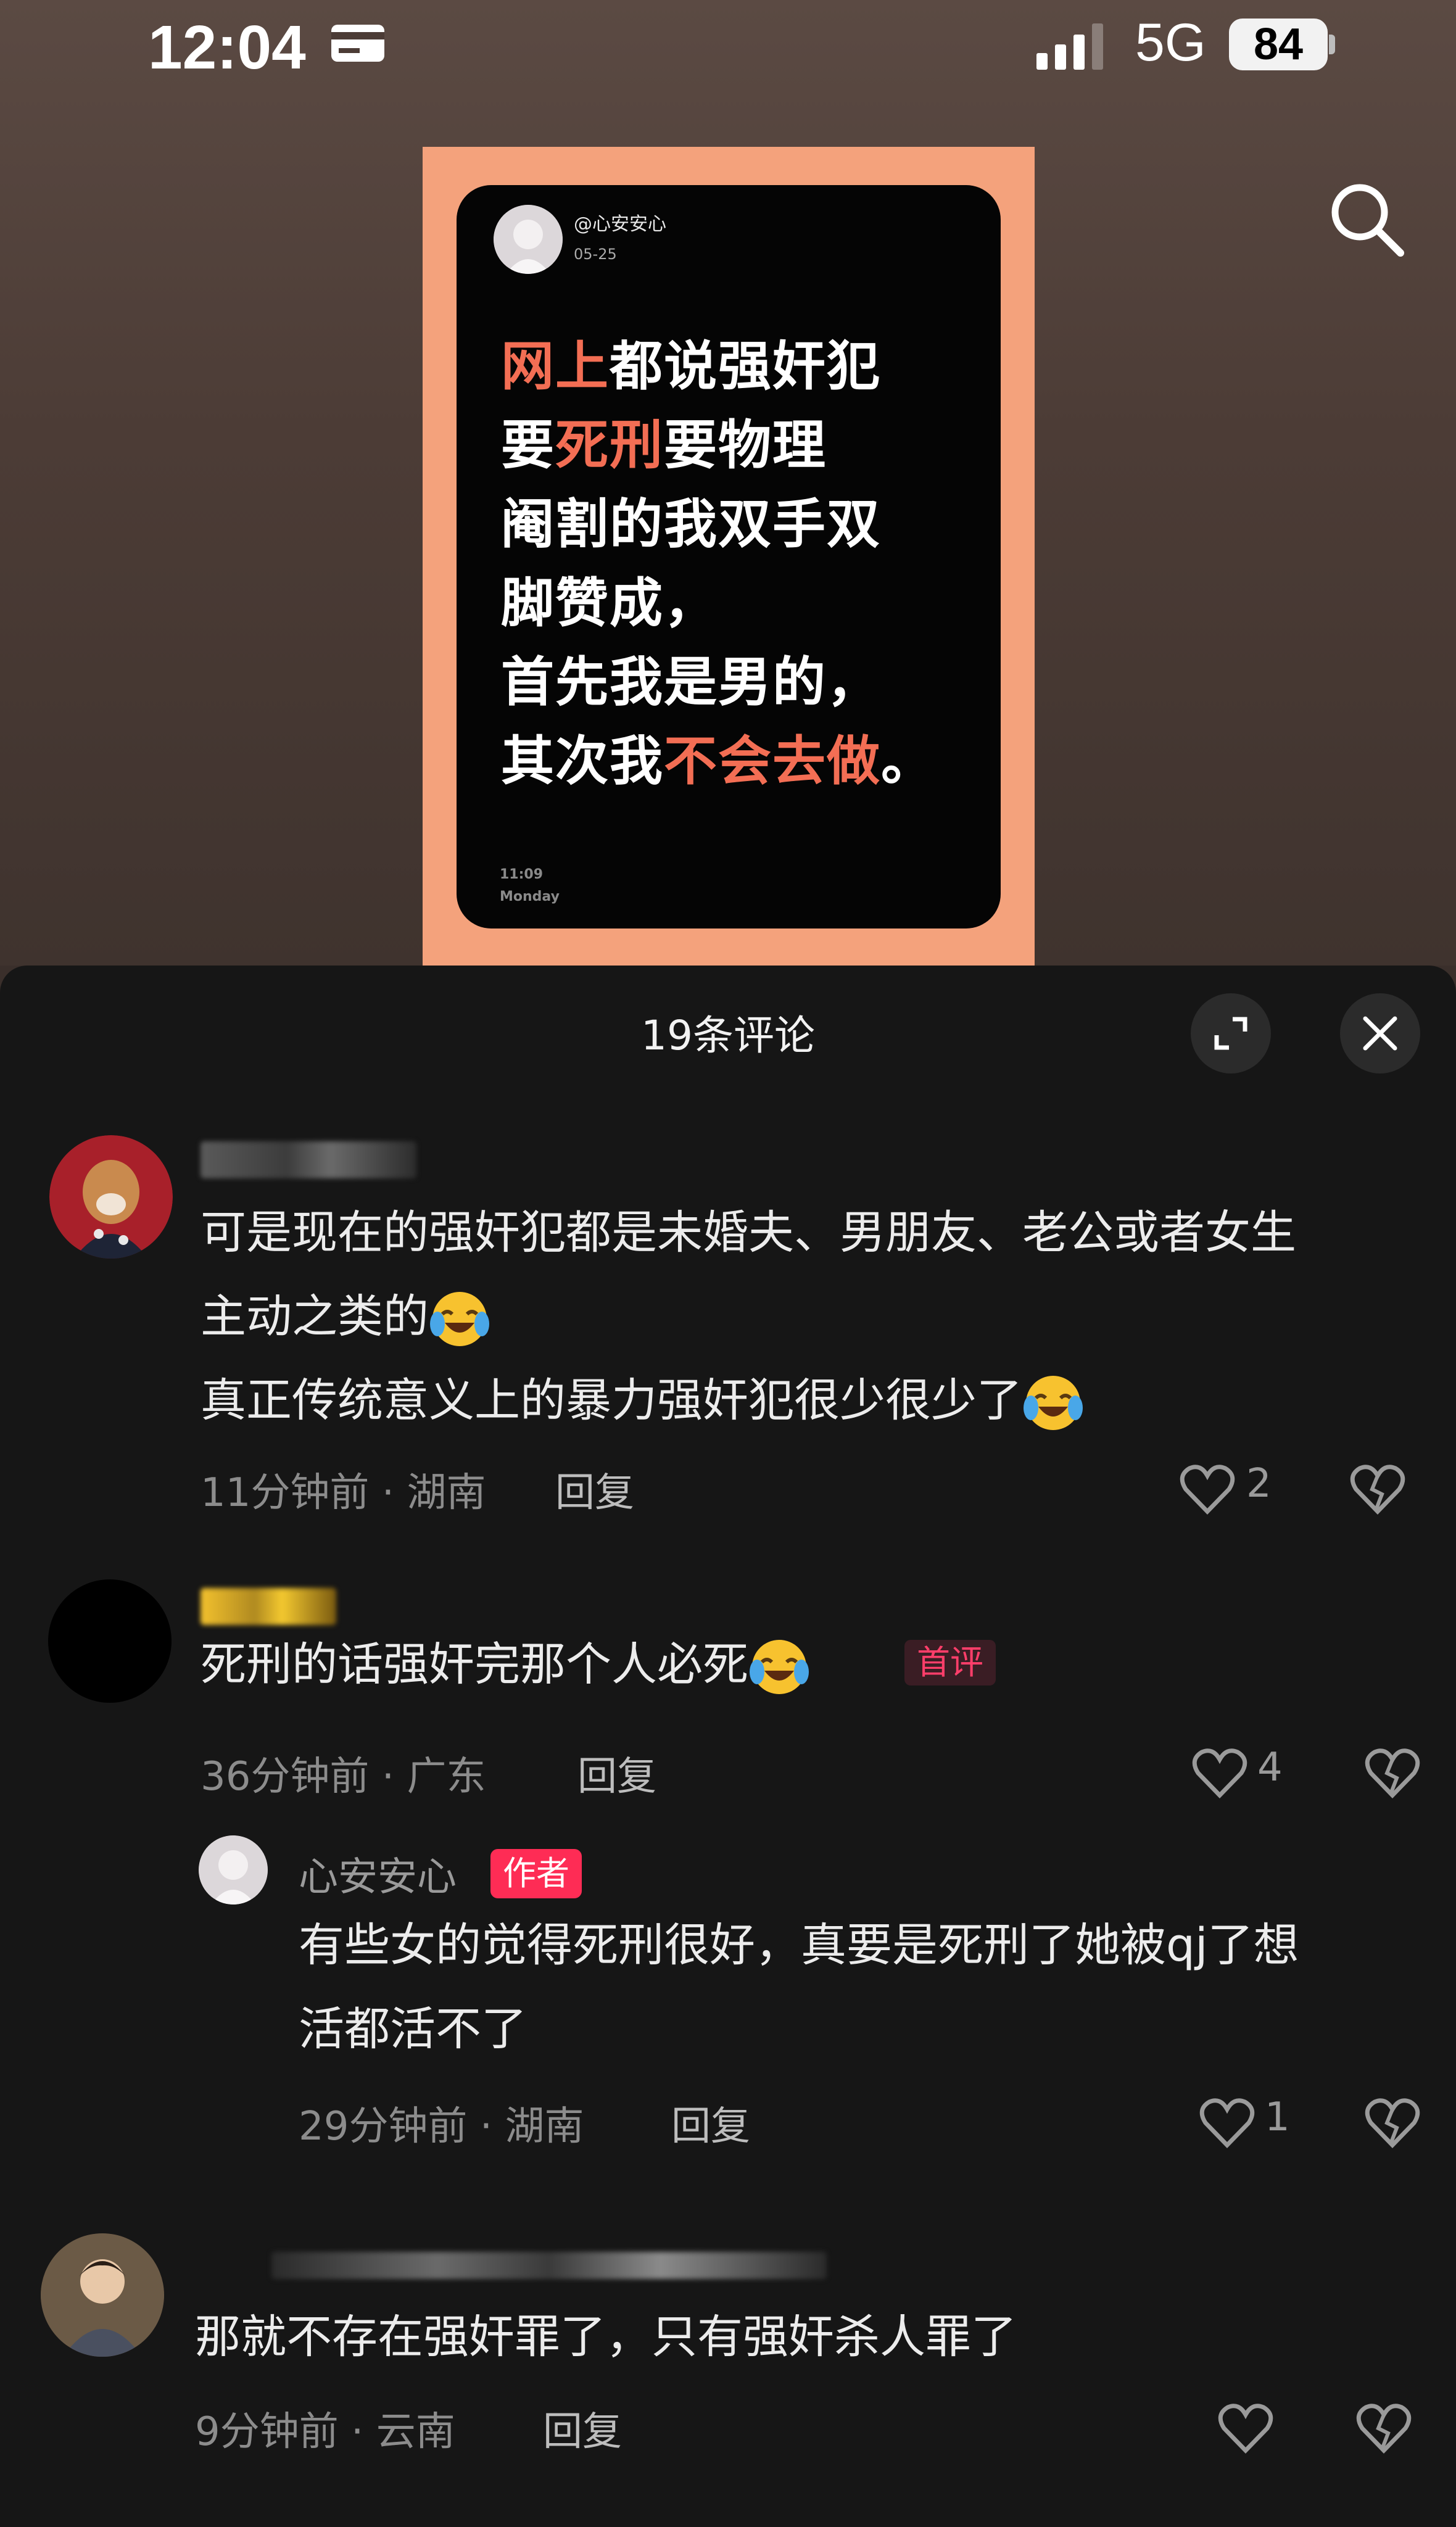  What do you see at coordinates (745, 366) in the screenshot?
I see `poster-line: 都说强奸犯` at bounding box center [745, 366].